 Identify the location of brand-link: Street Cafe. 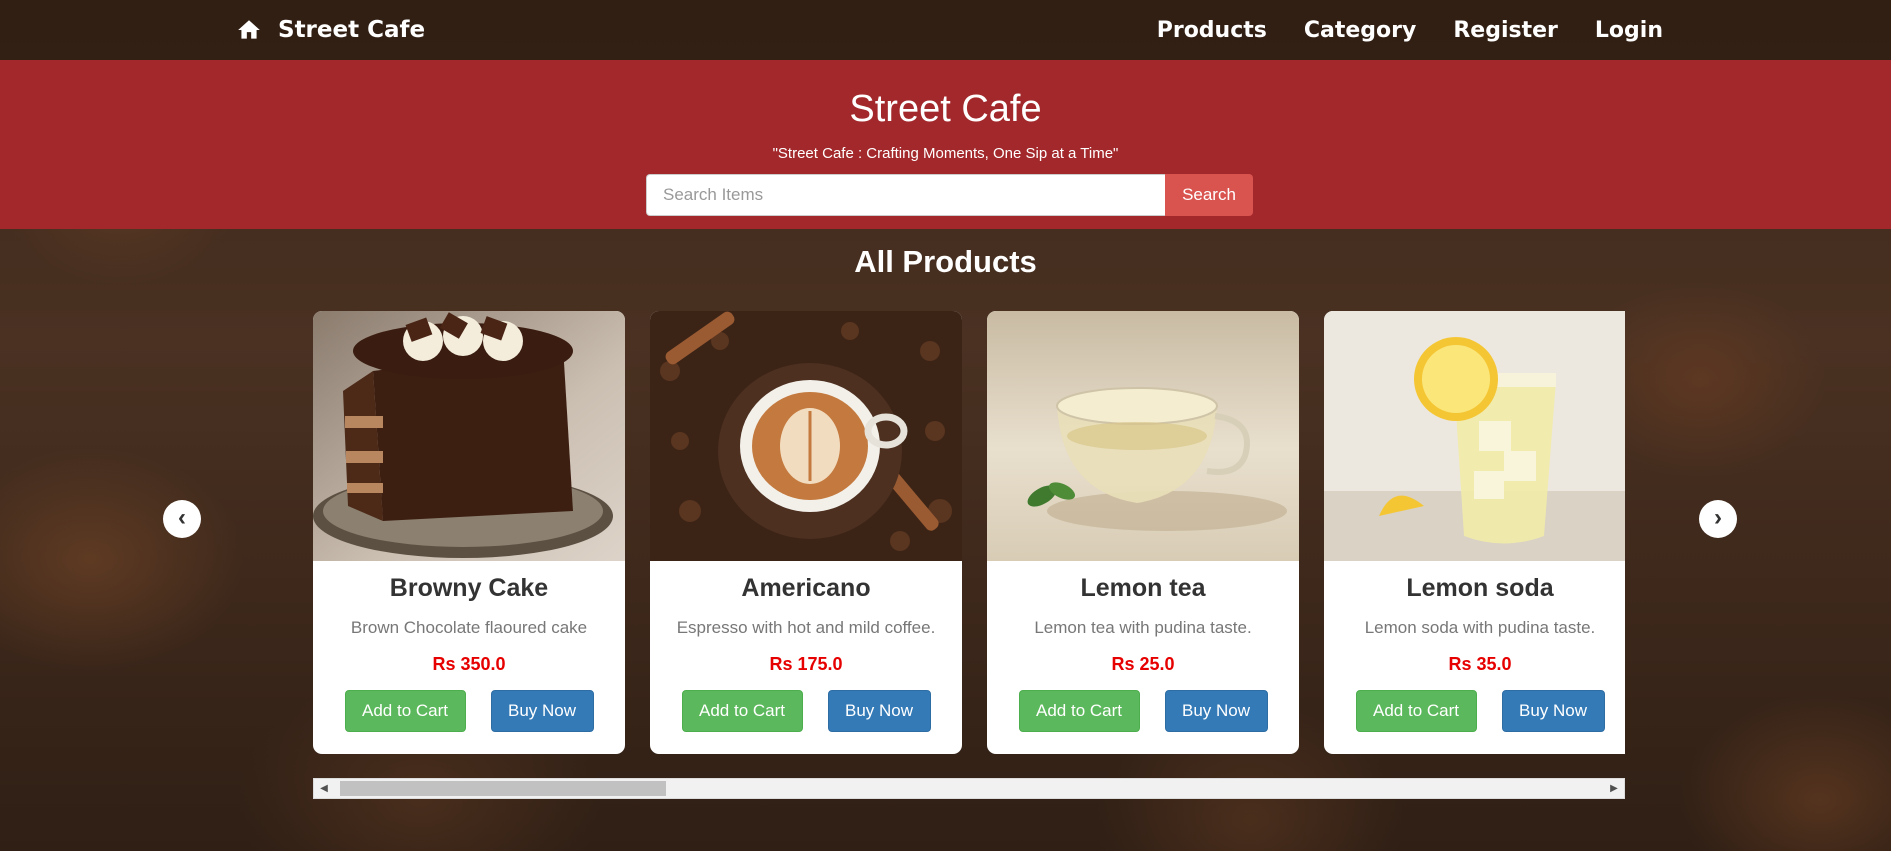
(330, 30).